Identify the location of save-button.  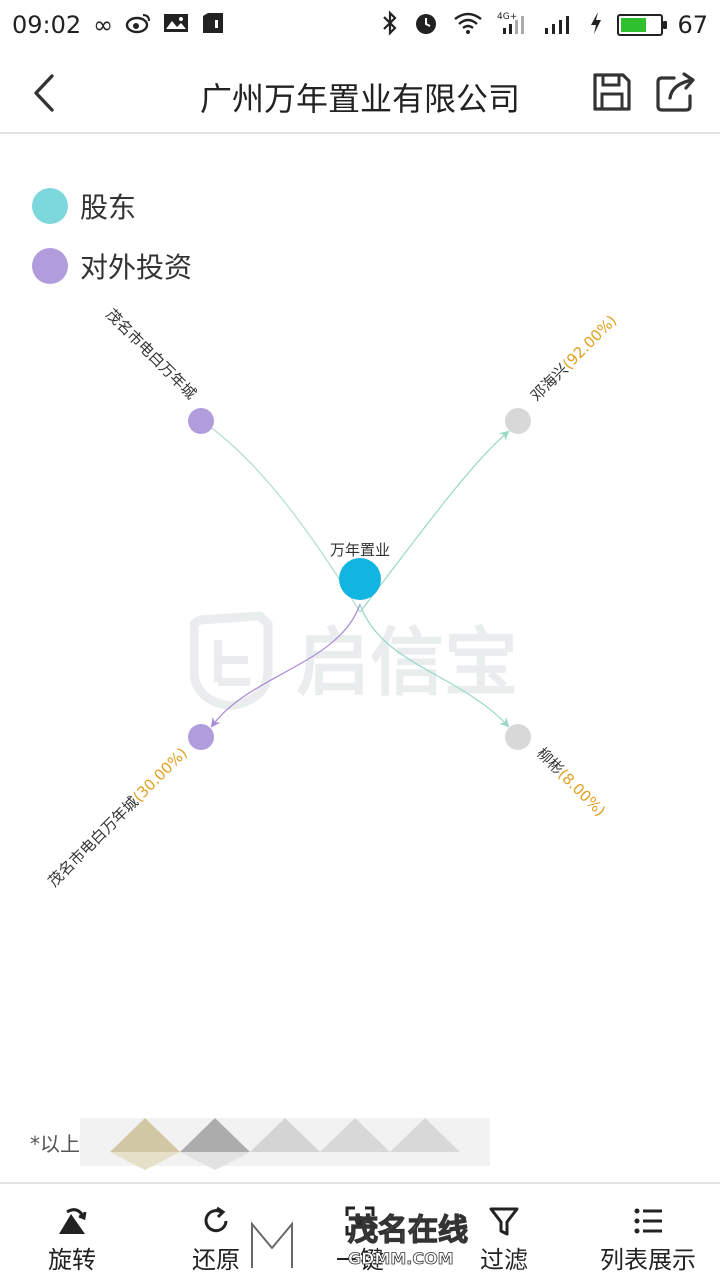
(612, 92).